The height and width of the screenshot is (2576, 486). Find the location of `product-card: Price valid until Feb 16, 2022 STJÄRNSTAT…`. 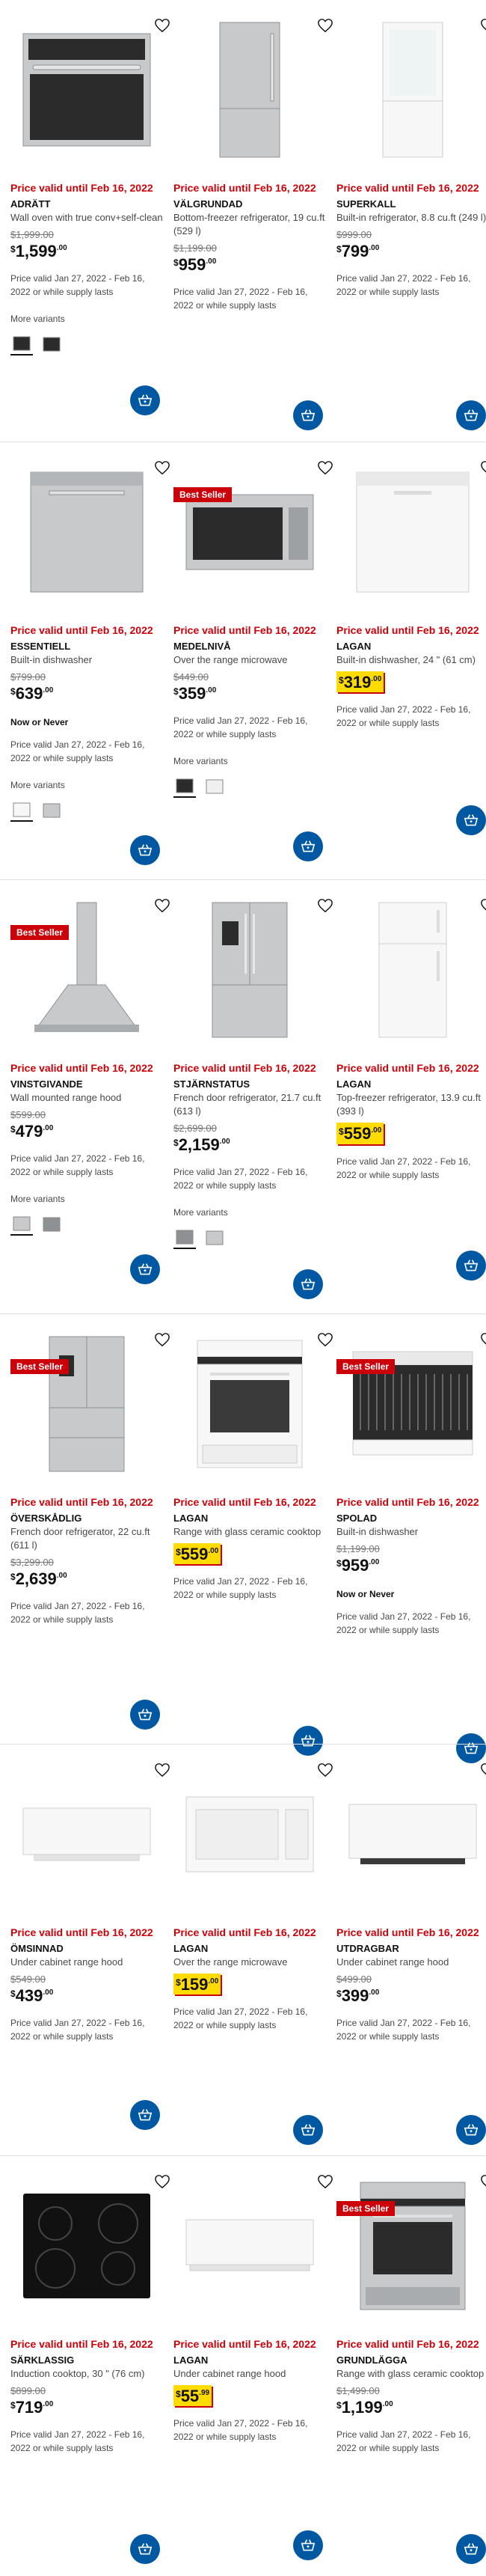

product-card: Price valid until Feb 16, 2022 STJÄRNSTAT… is located at coordinates (254, 1096).